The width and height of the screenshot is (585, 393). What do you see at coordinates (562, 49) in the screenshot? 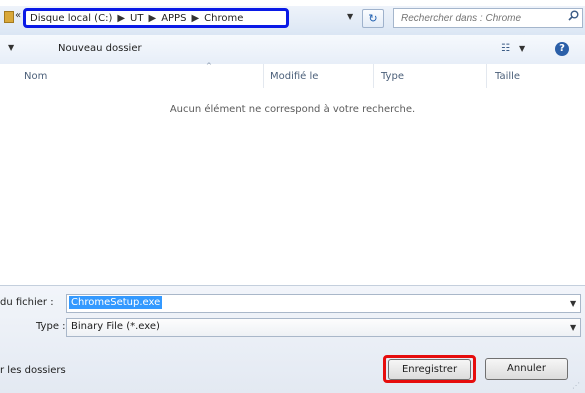
I see `help-icon: ?` at bounding box center [562, 49].